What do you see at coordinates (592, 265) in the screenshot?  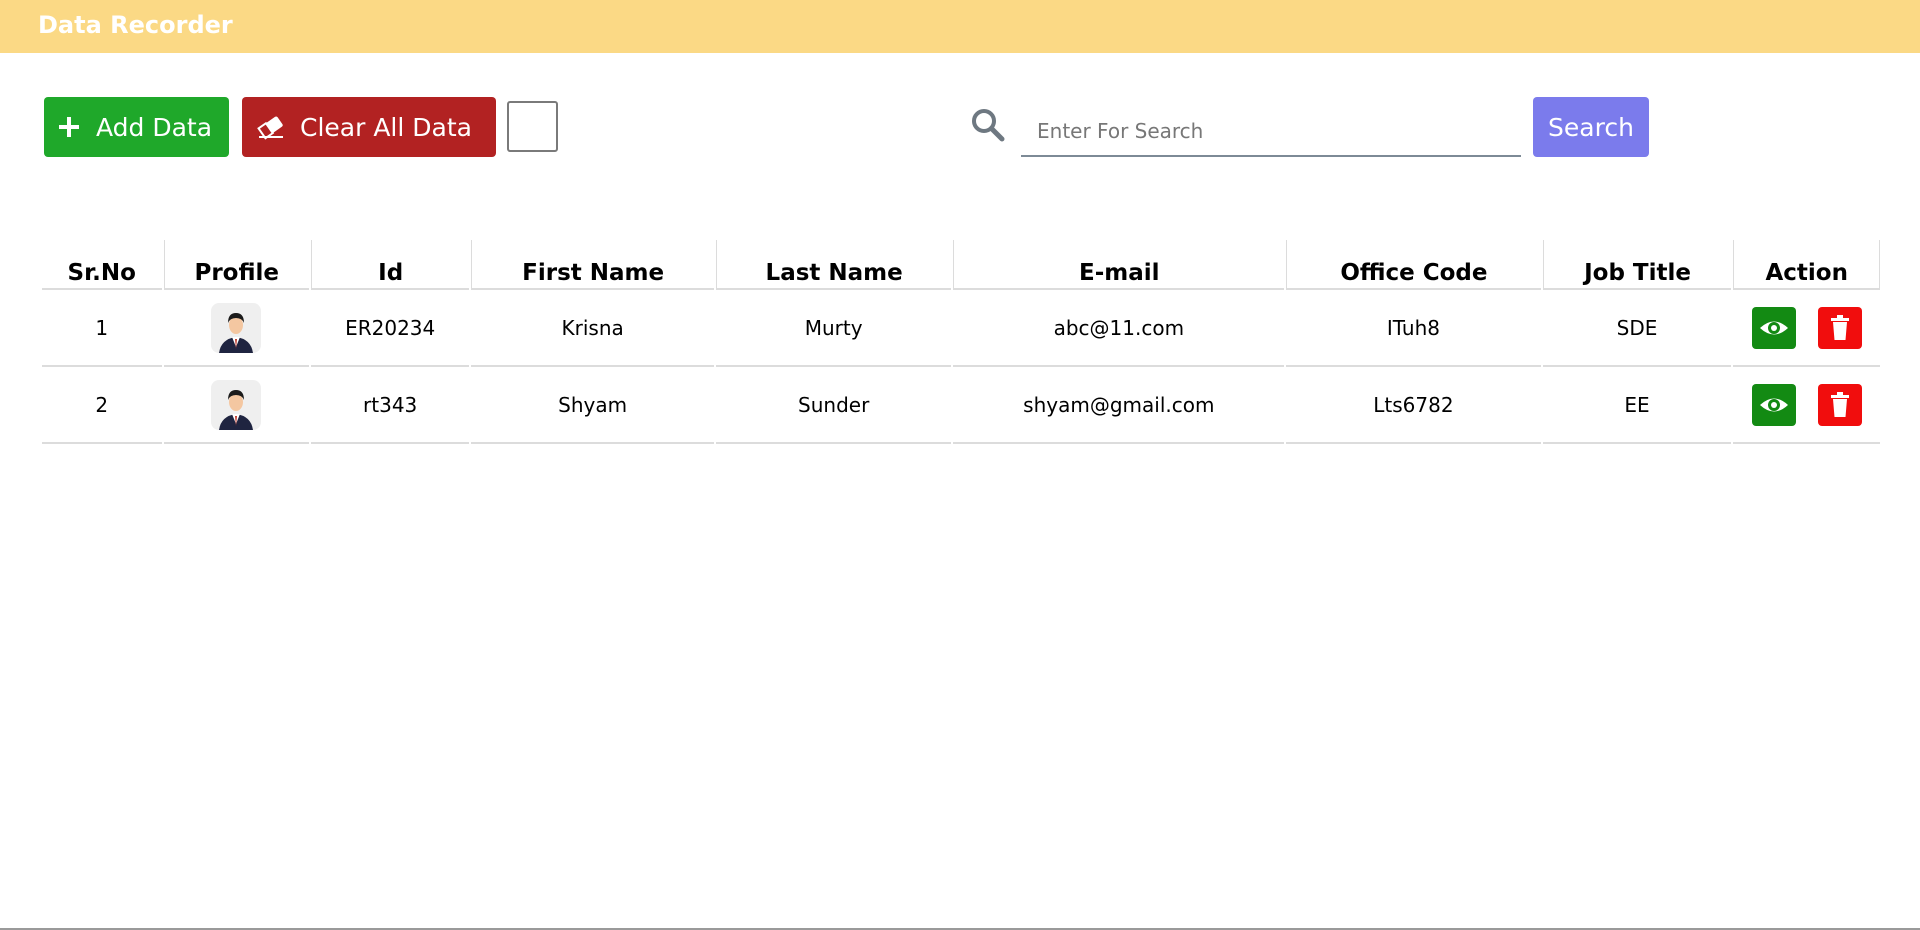 I see `col-header-first-name: First Name` at bounding box center [592, 265].